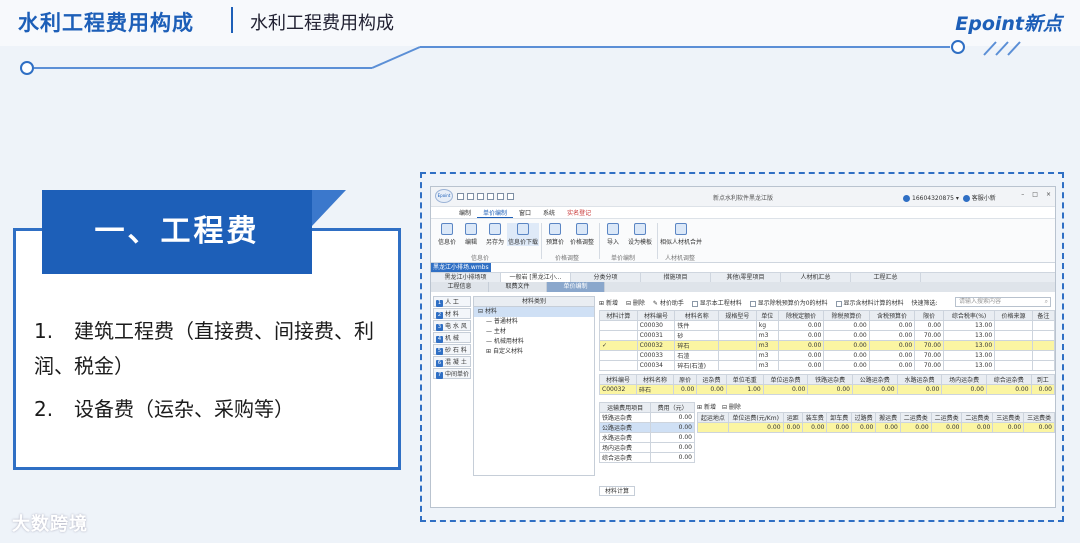  What do you see at coordinates (744, 389) in the screenshot?
I see `table-cell: 1.00` at bounding box center [744, 389].